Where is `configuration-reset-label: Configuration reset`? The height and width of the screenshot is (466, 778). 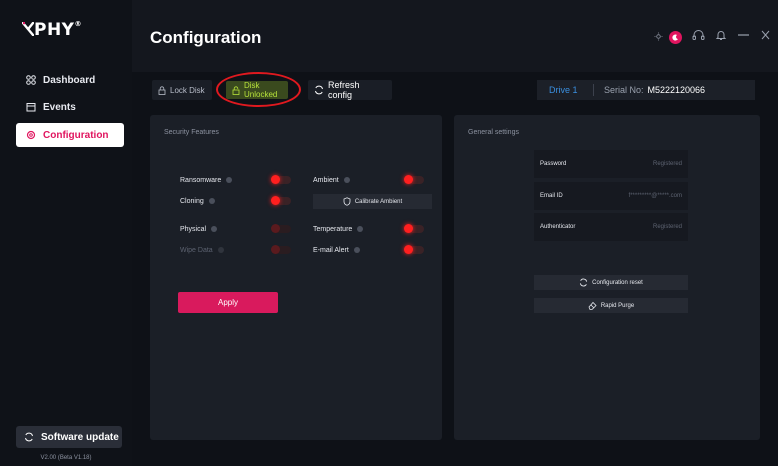 configuration-reset-label: Configuration reset is located at coordinates (617, 282).